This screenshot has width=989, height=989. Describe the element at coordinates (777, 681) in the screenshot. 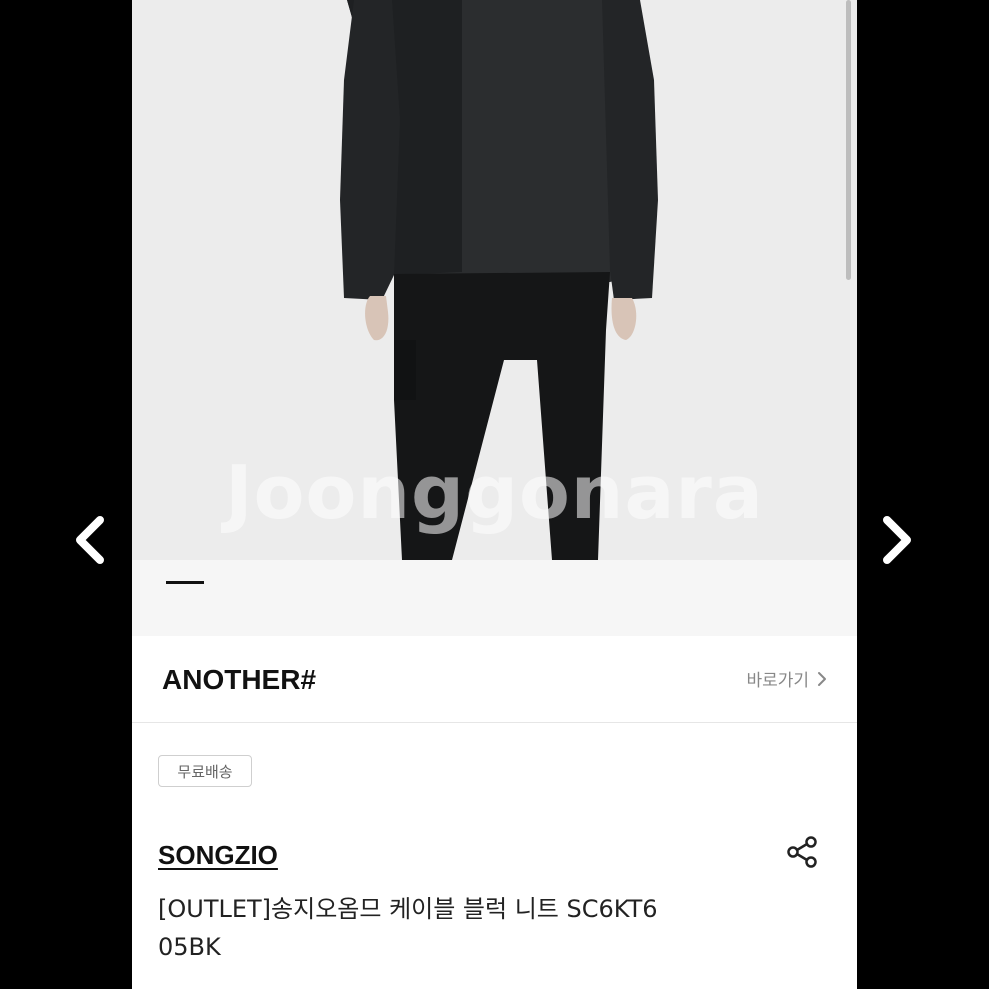

I see `goto-shop-label: 바로가기` at that location.